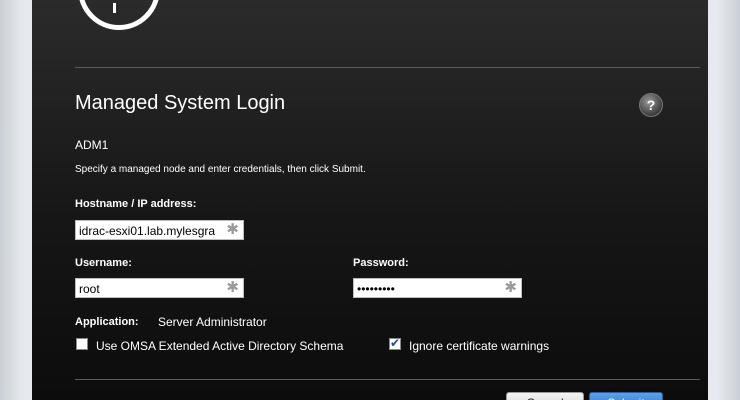  What do you see at coordinates (437, 288) in the screenshot?
I see `password-input: ••••••••• ✱` at bounding box center [437, 288].